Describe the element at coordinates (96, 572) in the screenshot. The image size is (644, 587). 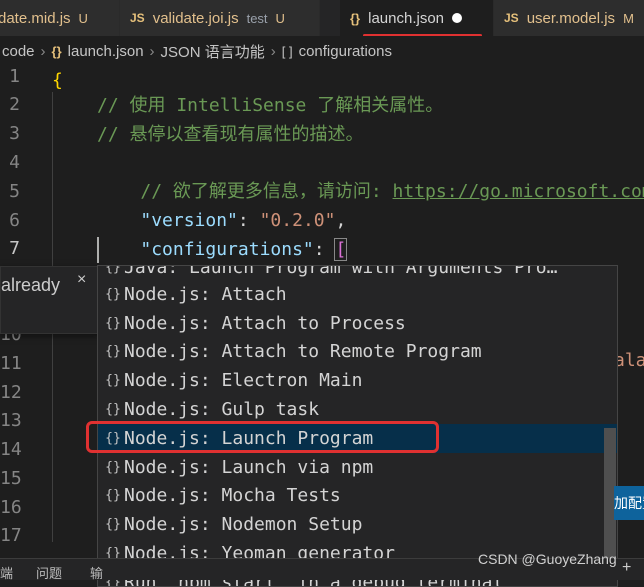
I see `panel-tab-output: 输` at that location.